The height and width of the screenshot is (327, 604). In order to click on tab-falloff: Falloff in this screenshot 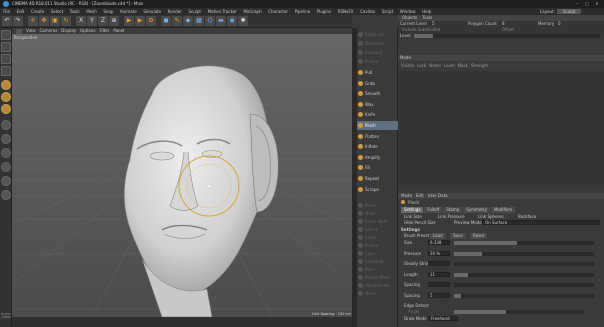, I will do `click(433, 210)`.